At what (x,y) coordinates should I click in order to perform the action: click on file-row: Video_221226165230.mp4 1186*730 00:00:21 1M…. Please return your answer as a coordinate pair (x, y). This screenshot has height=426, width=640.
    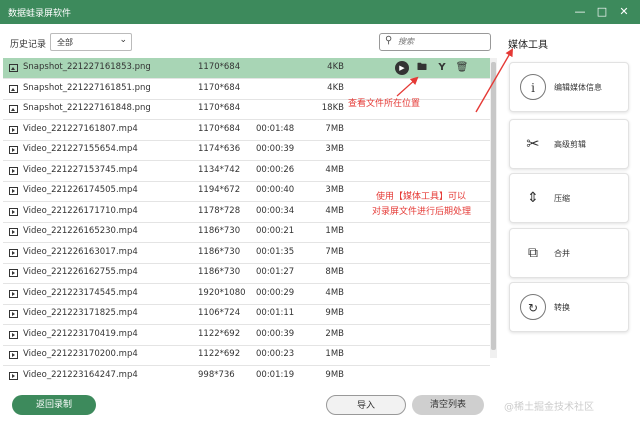
    Looking at the image, I should click on (246, 232).